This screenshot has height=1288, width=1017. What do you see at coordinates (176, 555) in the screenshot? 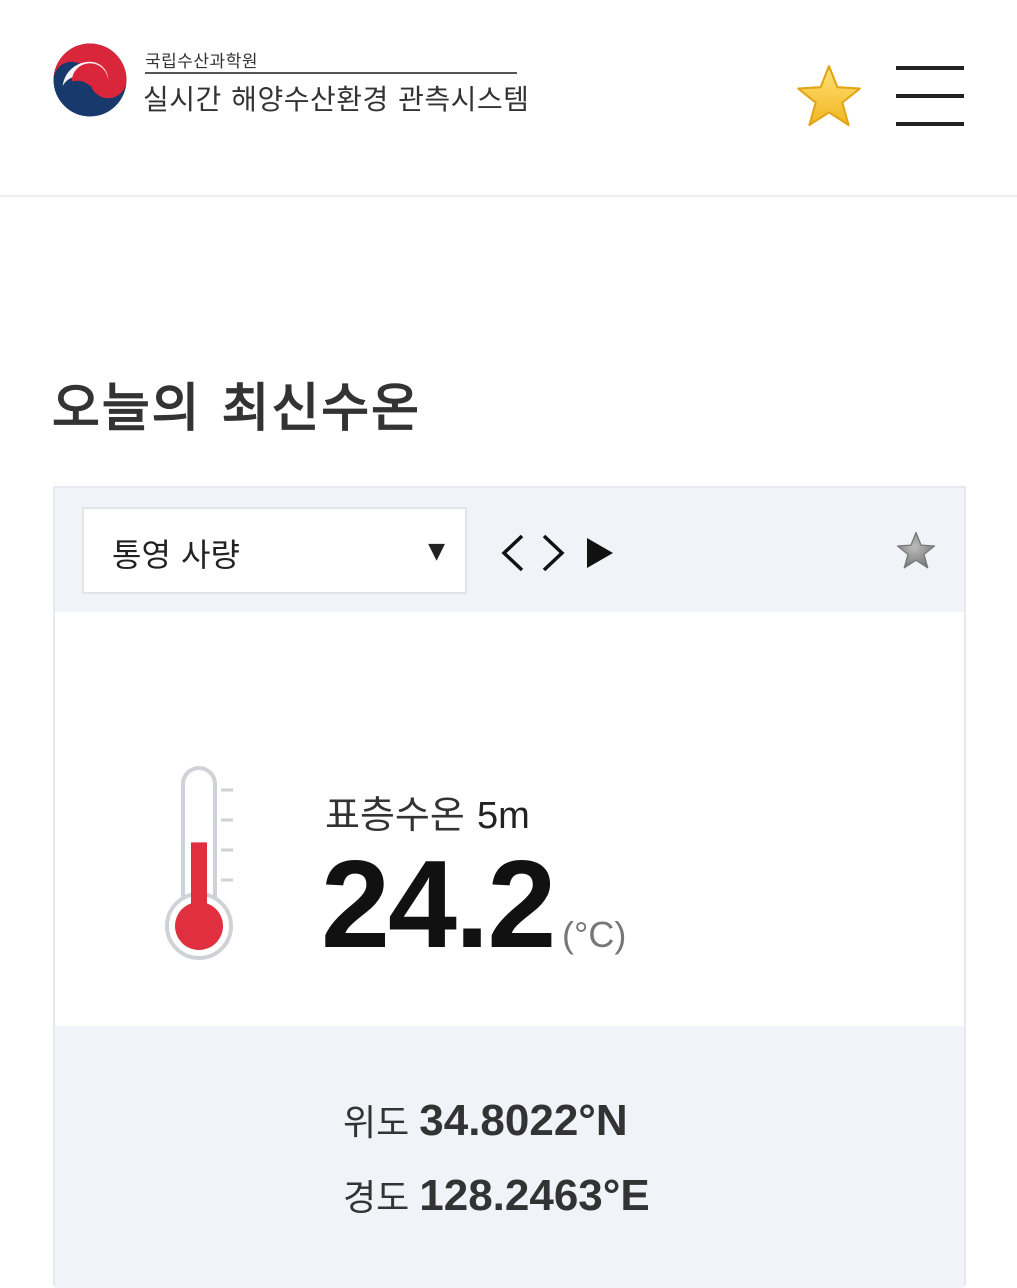
I see `station-select-value: 통영 사량` at bounding box center [176, 555].